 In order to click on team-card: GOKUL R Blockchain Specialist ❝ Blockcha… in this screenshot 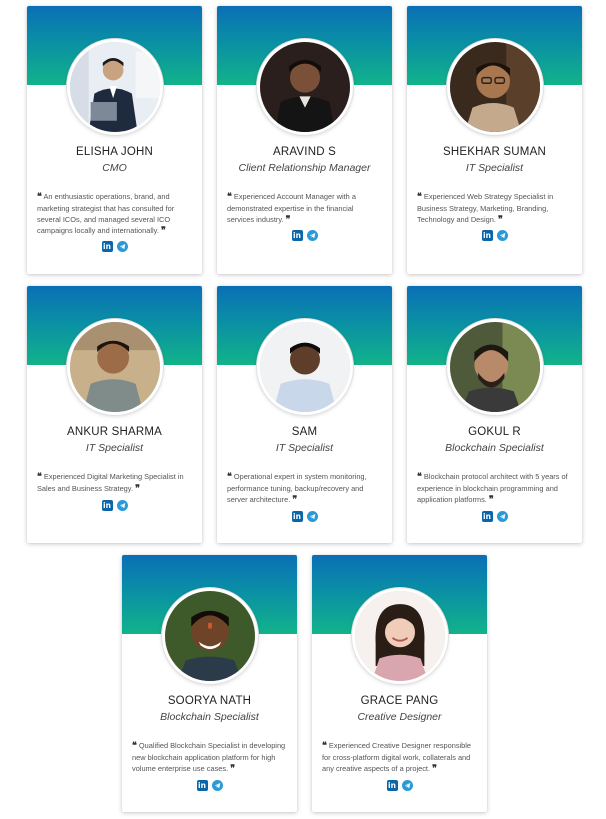, I will do `click(494, 414)`.